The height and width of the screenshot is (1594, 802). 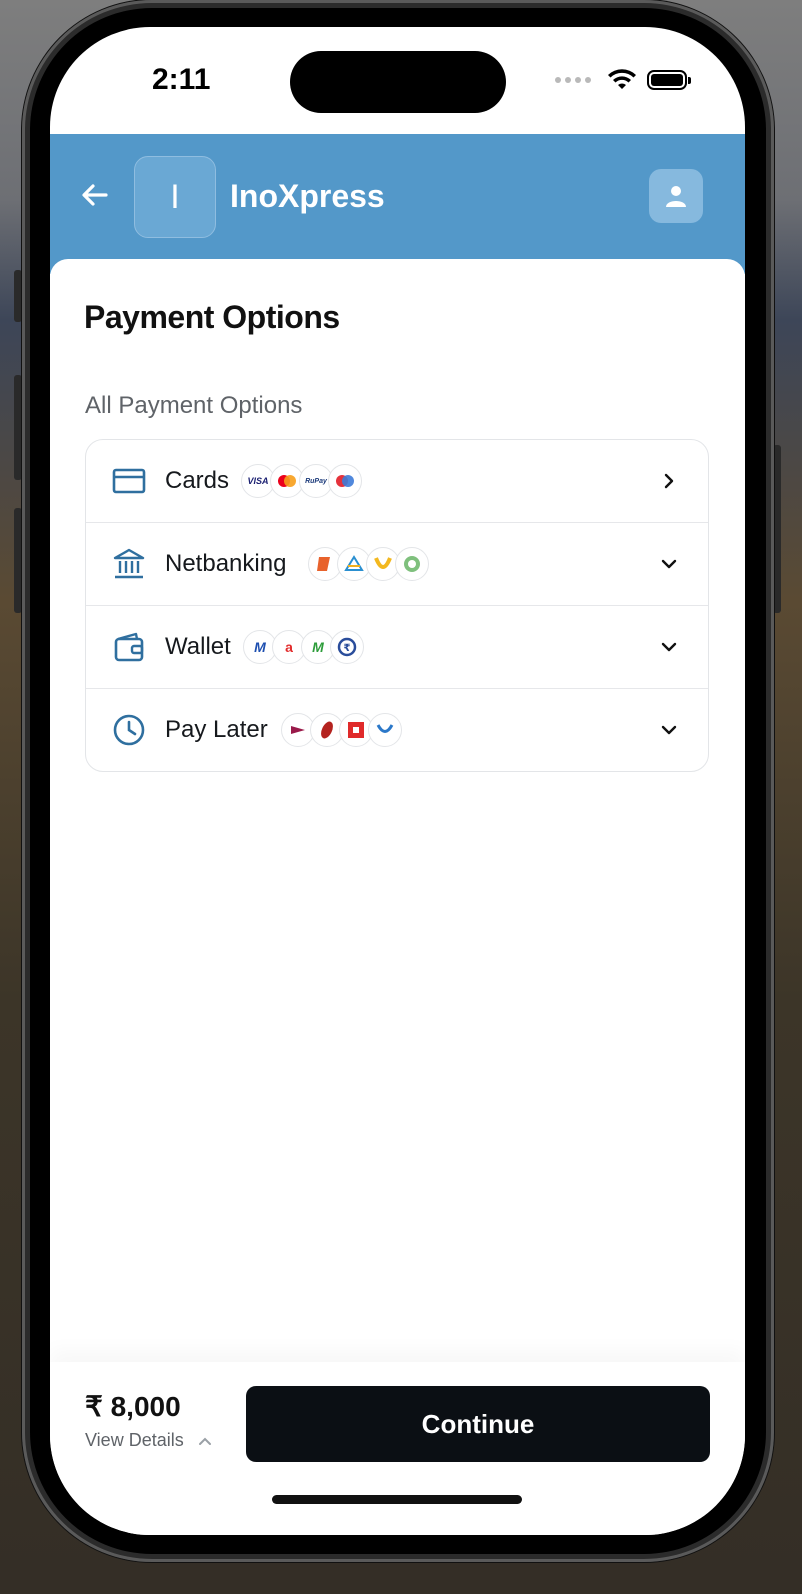 I want to click on back-arrow-icon, so click(x=95, y=195).